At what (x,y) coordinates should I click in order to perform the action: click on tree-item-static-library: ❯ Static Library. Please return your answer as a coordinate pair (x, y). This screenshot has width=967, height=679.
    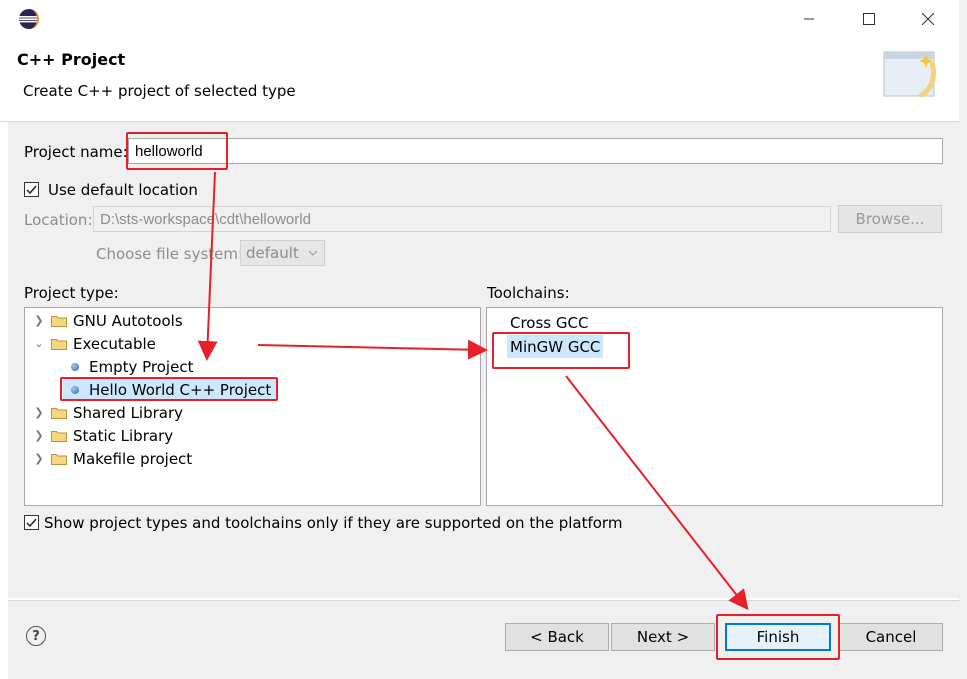
    Looking at the image, I should click on (103, 435).